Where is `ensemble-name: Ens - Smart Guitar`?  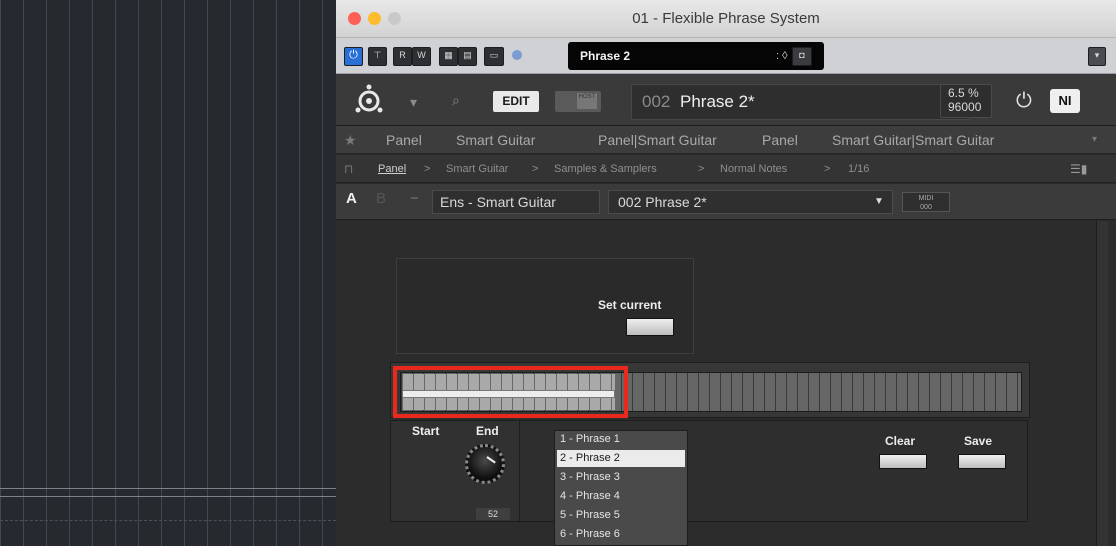 ensemble-name: Ens - Smart Guitar is located at coordinates (498, 202).